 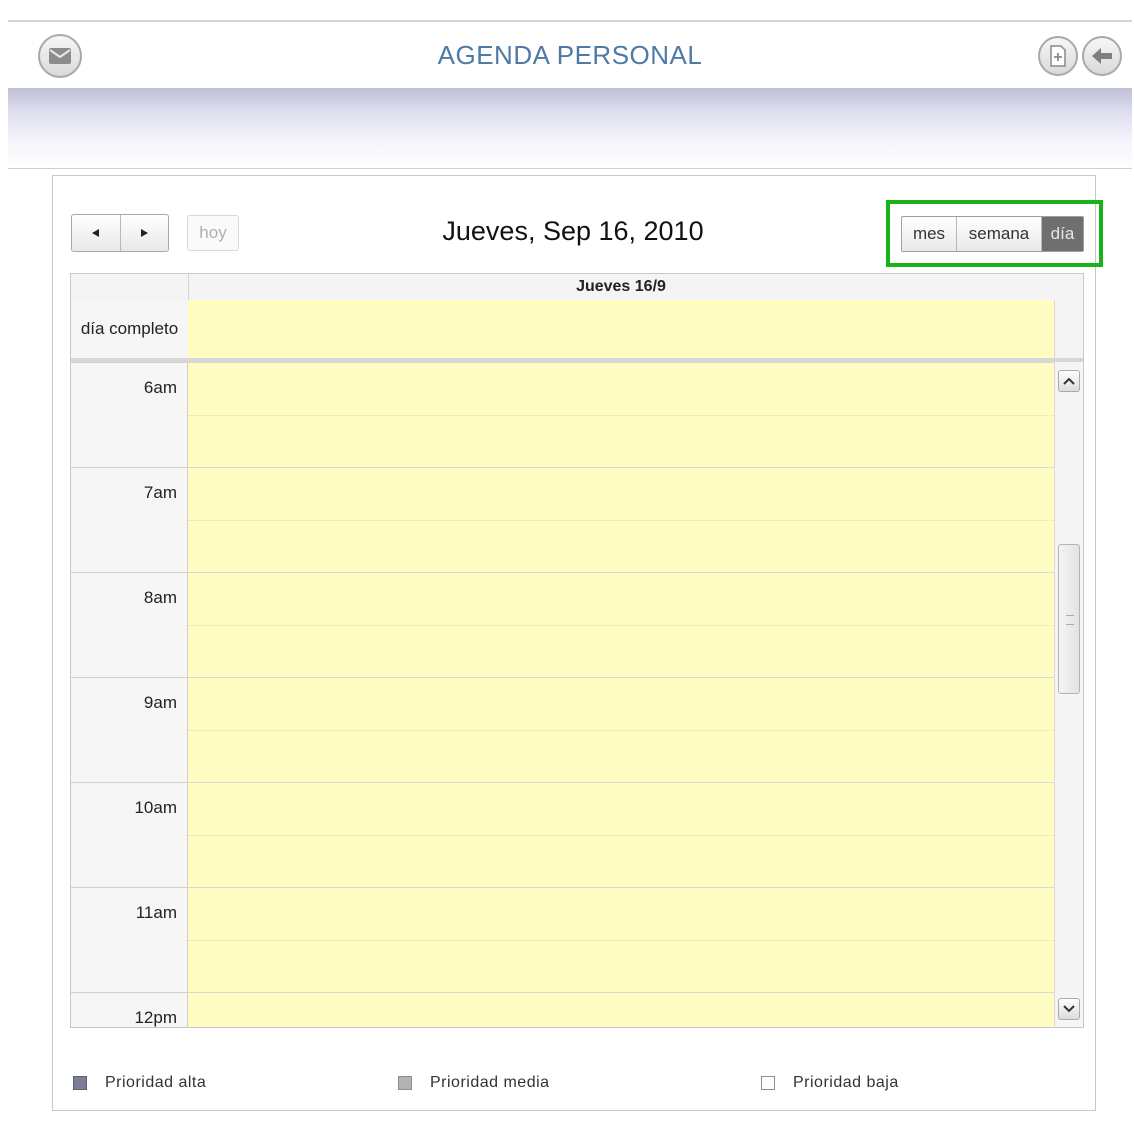 What do you see at coordinates (1068, 329) in the screenshot?
I see `all-day-gutter` at bounding box center [1068, 329].